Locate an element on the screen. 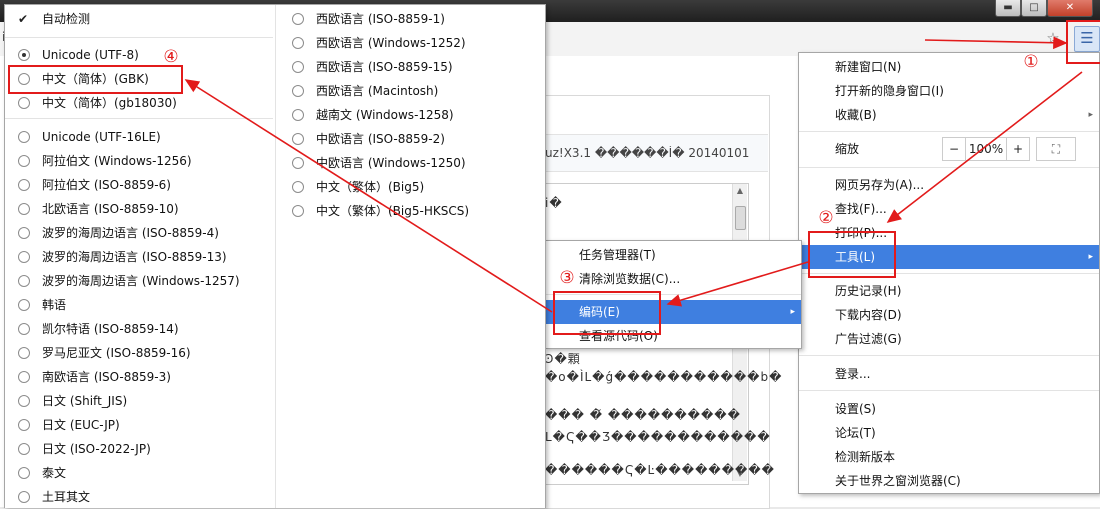 Image resolution: width=1100 pixels, height=509 pixels. menu-item-new-window: 新建窗口(N) is located at coordinates (949, 67).